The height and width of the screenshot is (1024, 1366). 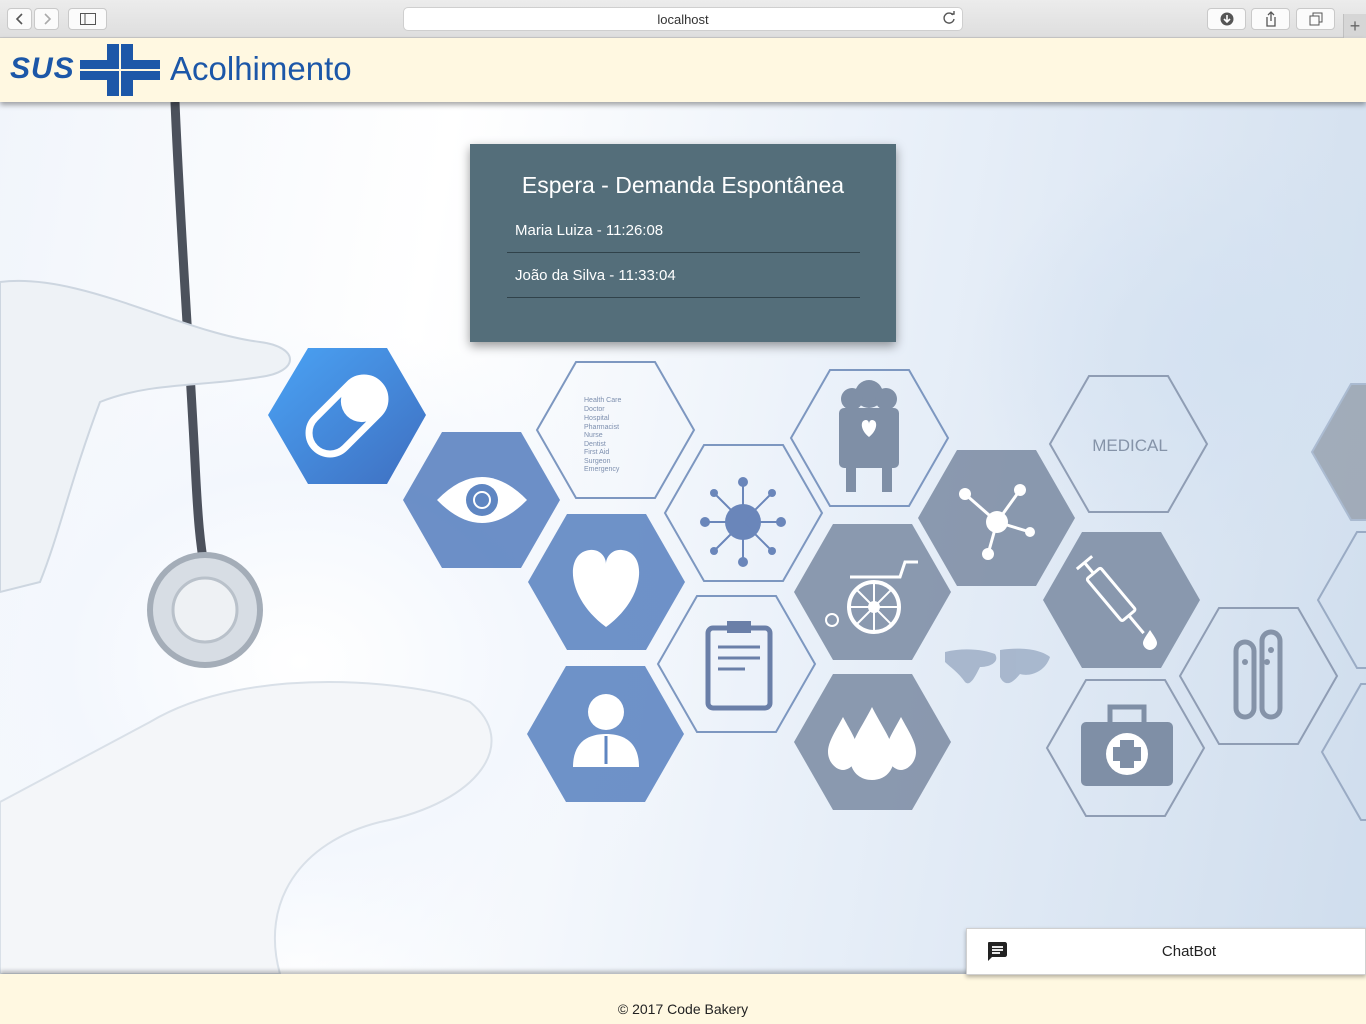 I want to click on chevron-right-icon, so click(x=47, y=19).